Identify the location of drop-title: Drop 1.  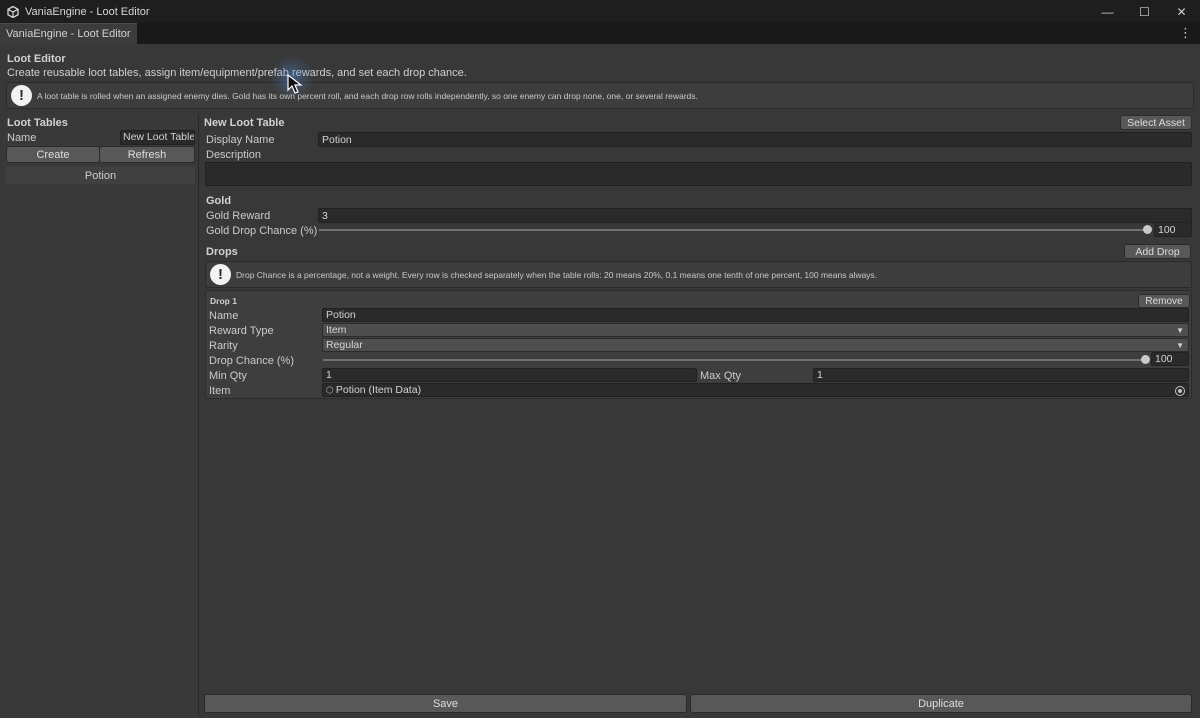
(223, 301).